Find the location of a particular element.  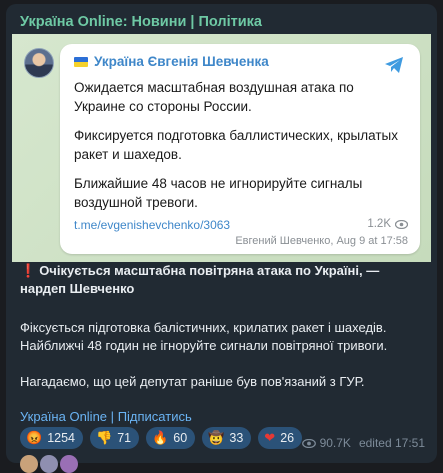

next-post-avatars is located at coordinates (49, 464).